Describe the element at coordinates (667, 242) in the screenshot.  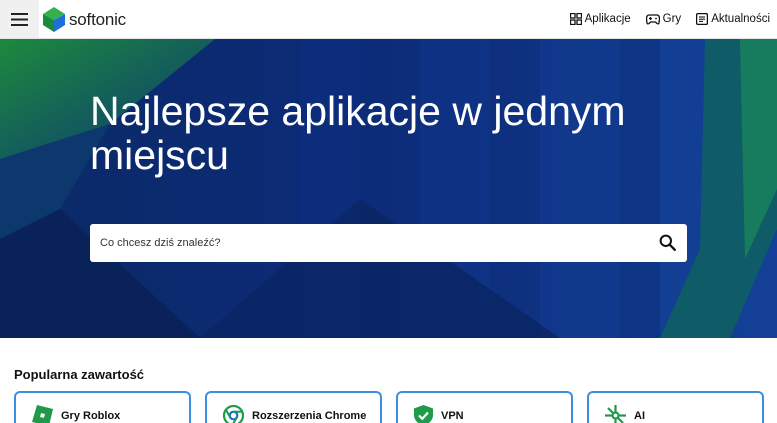
I see `search-icon` at that location.